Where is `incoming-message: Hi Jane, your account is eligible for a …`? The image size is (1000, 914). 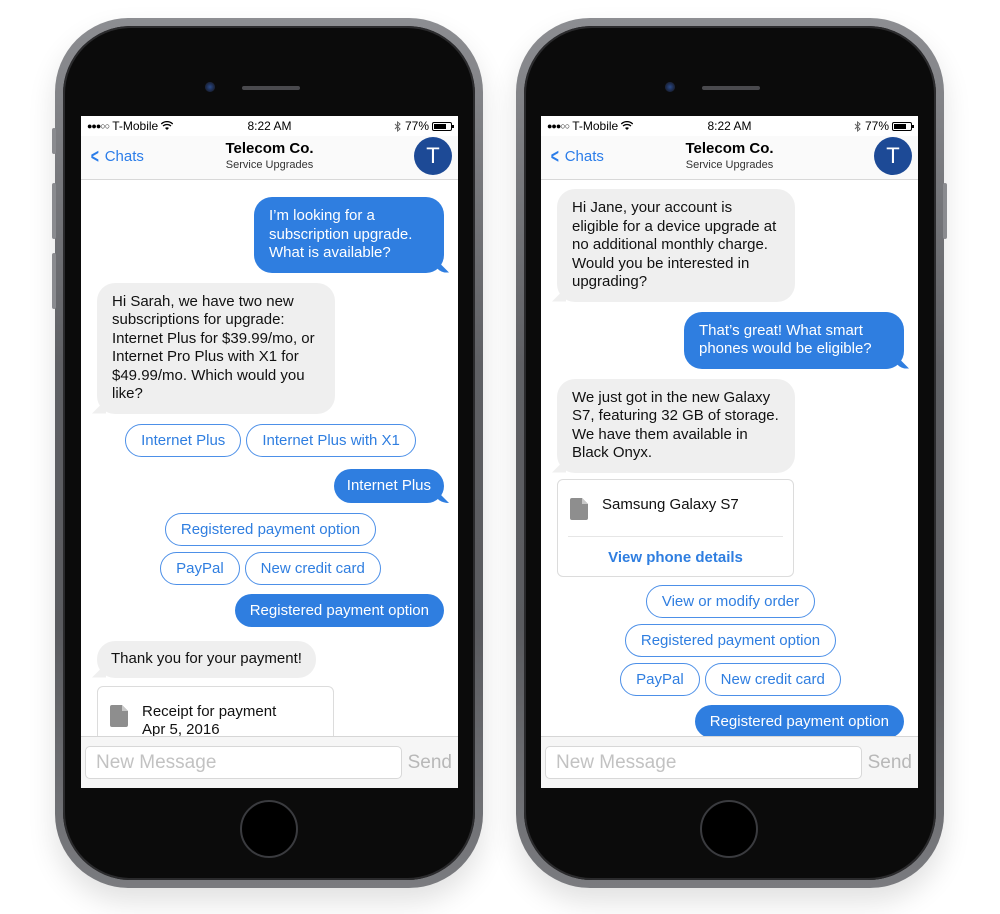 incoming-message: Hi Jane, your account is eligible for a … is located at coordinates (676, 245).